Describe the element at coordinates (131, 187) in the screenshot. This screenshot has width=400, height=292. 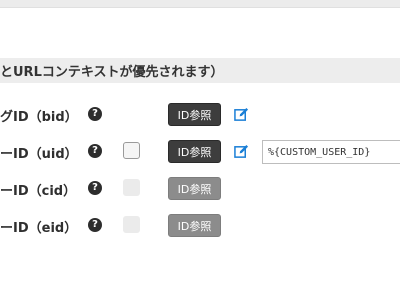
I see `enable-checkbox-cid` at that location.